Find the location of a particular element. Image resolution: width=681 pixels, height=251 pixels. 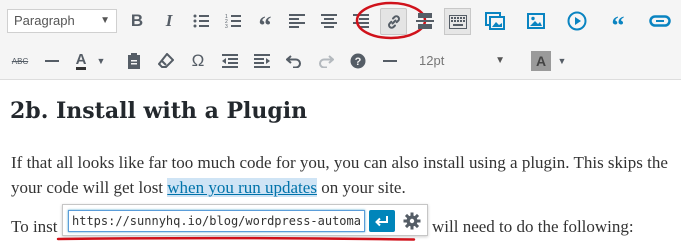

background-color-dropdown-icon: ▼ is located at coordinates (562, 61).